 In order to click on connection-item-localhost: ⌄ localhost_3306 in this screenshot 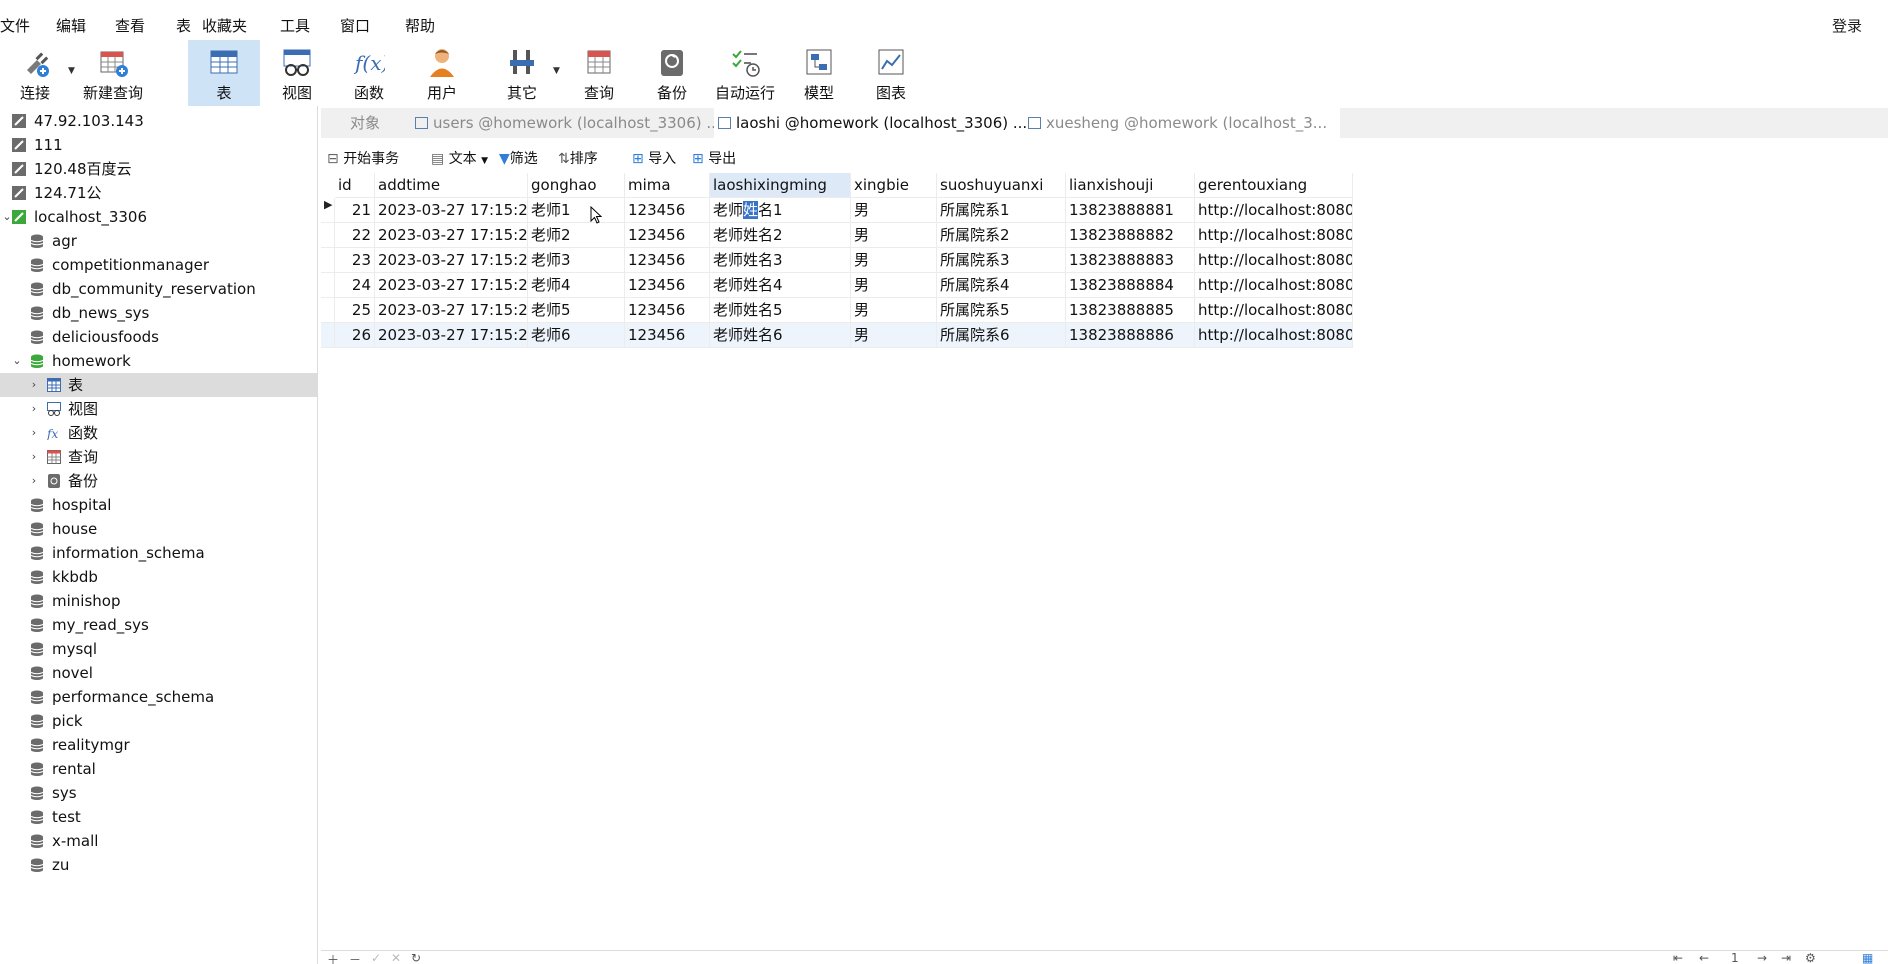, I will do `click(158, 217)`.